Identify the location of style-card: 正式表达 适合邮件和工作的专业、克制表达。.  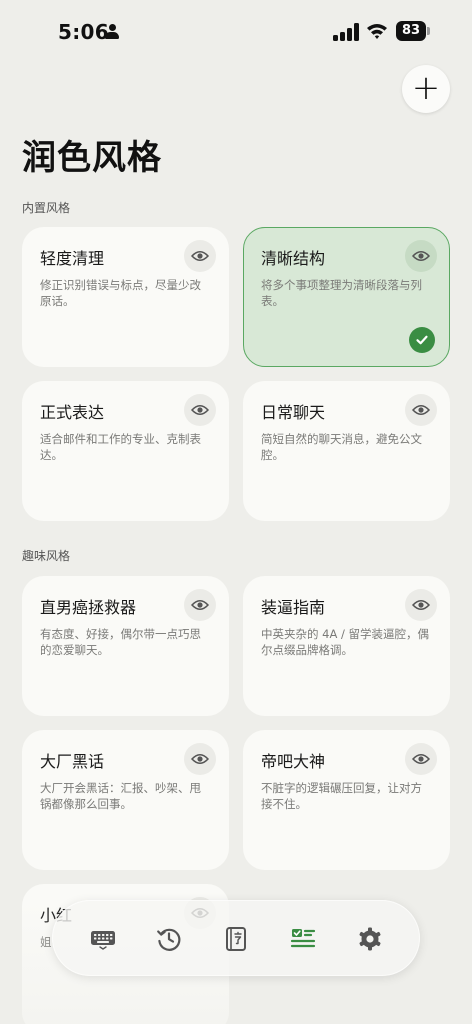
(125, 451).